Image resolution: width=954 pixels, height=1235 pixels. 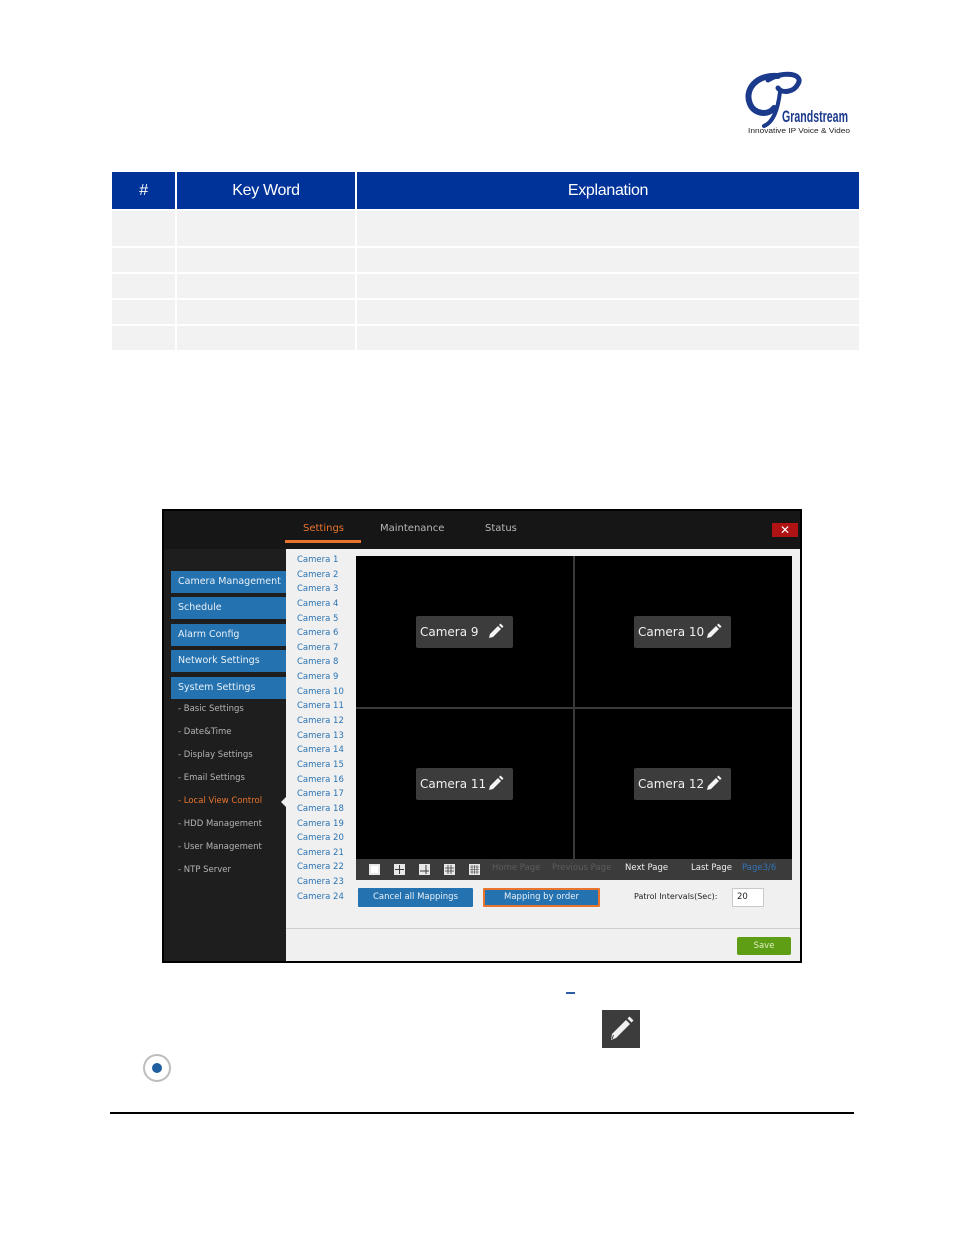 What do you see at coordinates (321, 662) in the screenshot?
I see `camera-list-item: Camera 8` at bounding box center [321, 662].